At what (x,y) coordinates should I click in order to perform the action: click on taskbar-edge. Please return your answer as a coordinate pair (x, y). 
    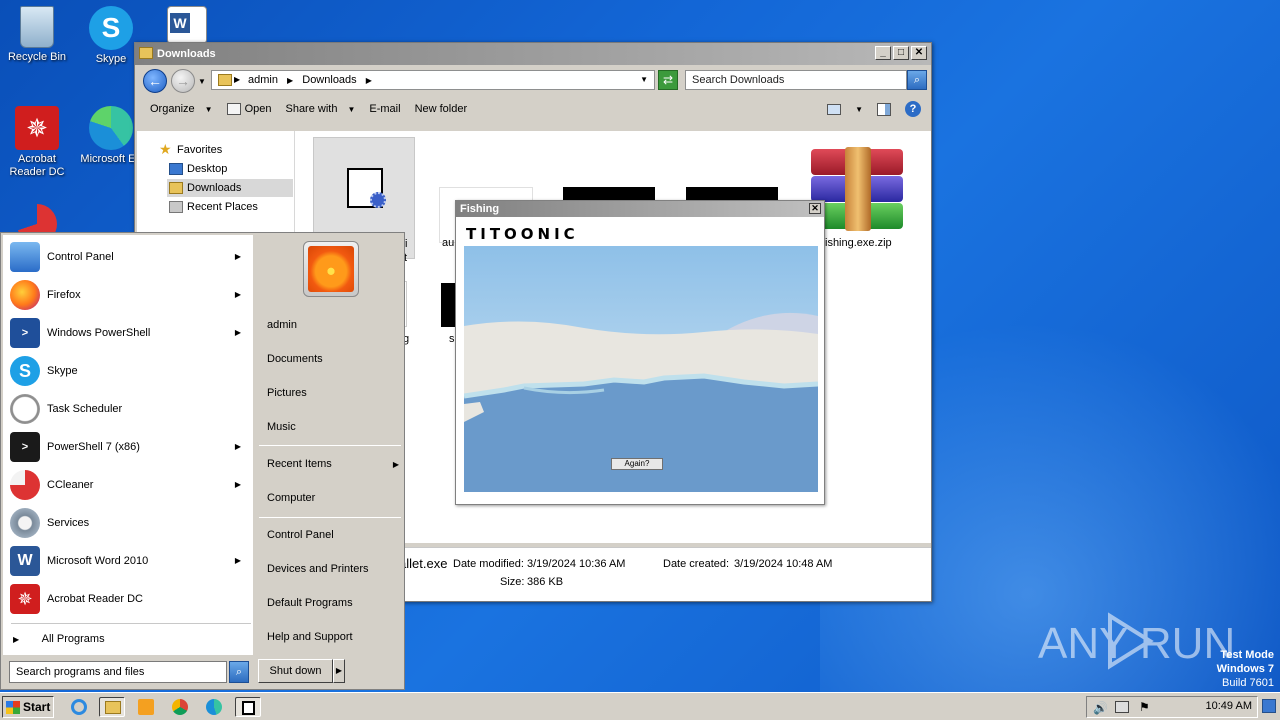
    Looking at the image, I should click on (214, 707).